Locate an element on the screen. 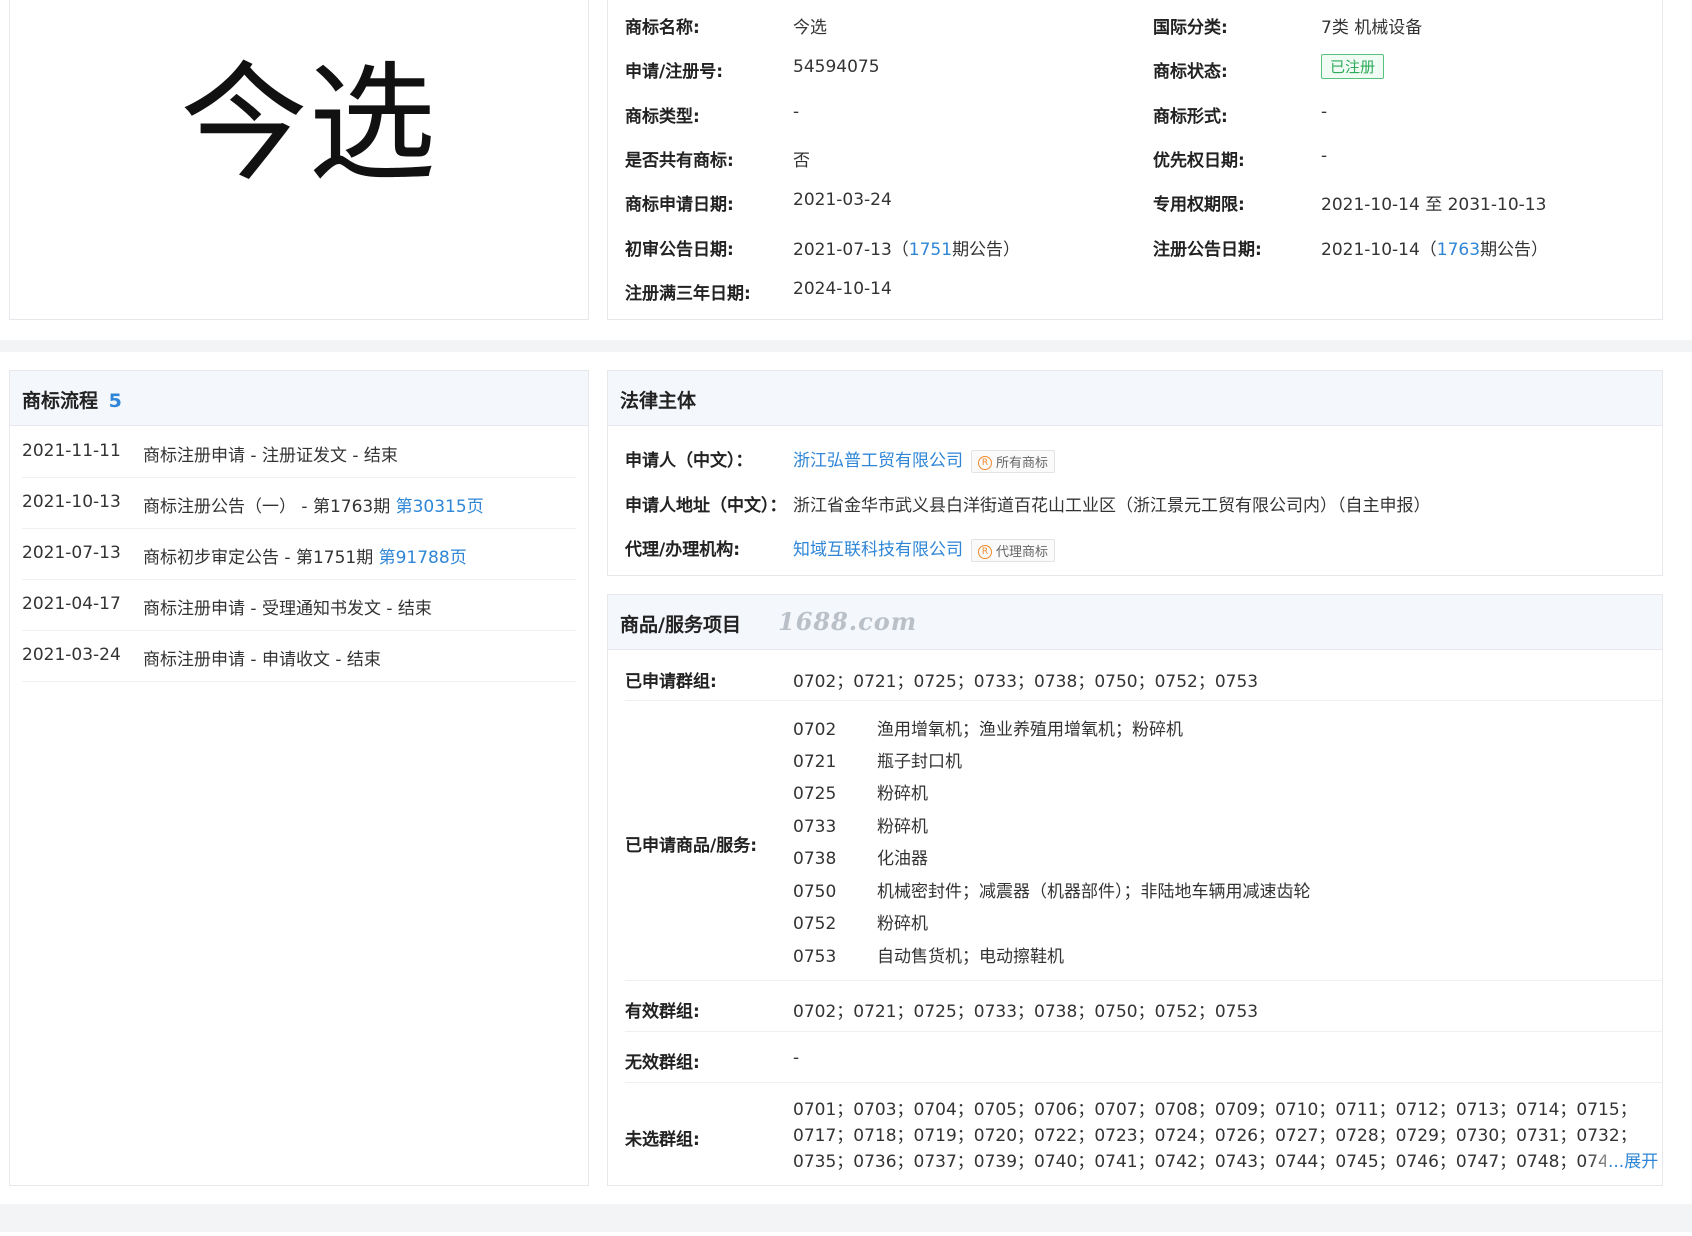 This screenshot has width=1692, height=1236. goods-line: 0702 渔用增氧机；渔业养殖用增氧机；粉碎机 is located at coordinates (988, 727).